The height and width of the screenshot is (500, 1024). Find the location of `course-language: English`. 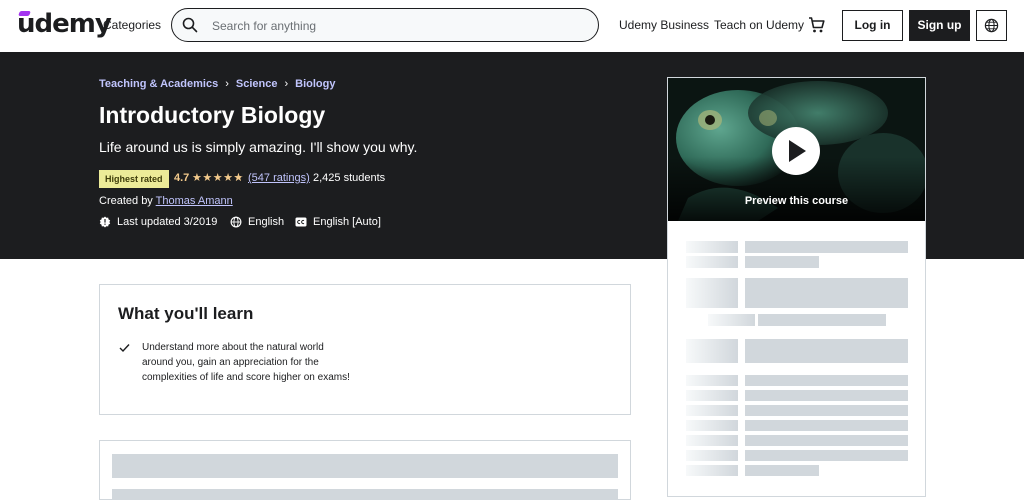

course-language: English is located at coordinates (260, 223).